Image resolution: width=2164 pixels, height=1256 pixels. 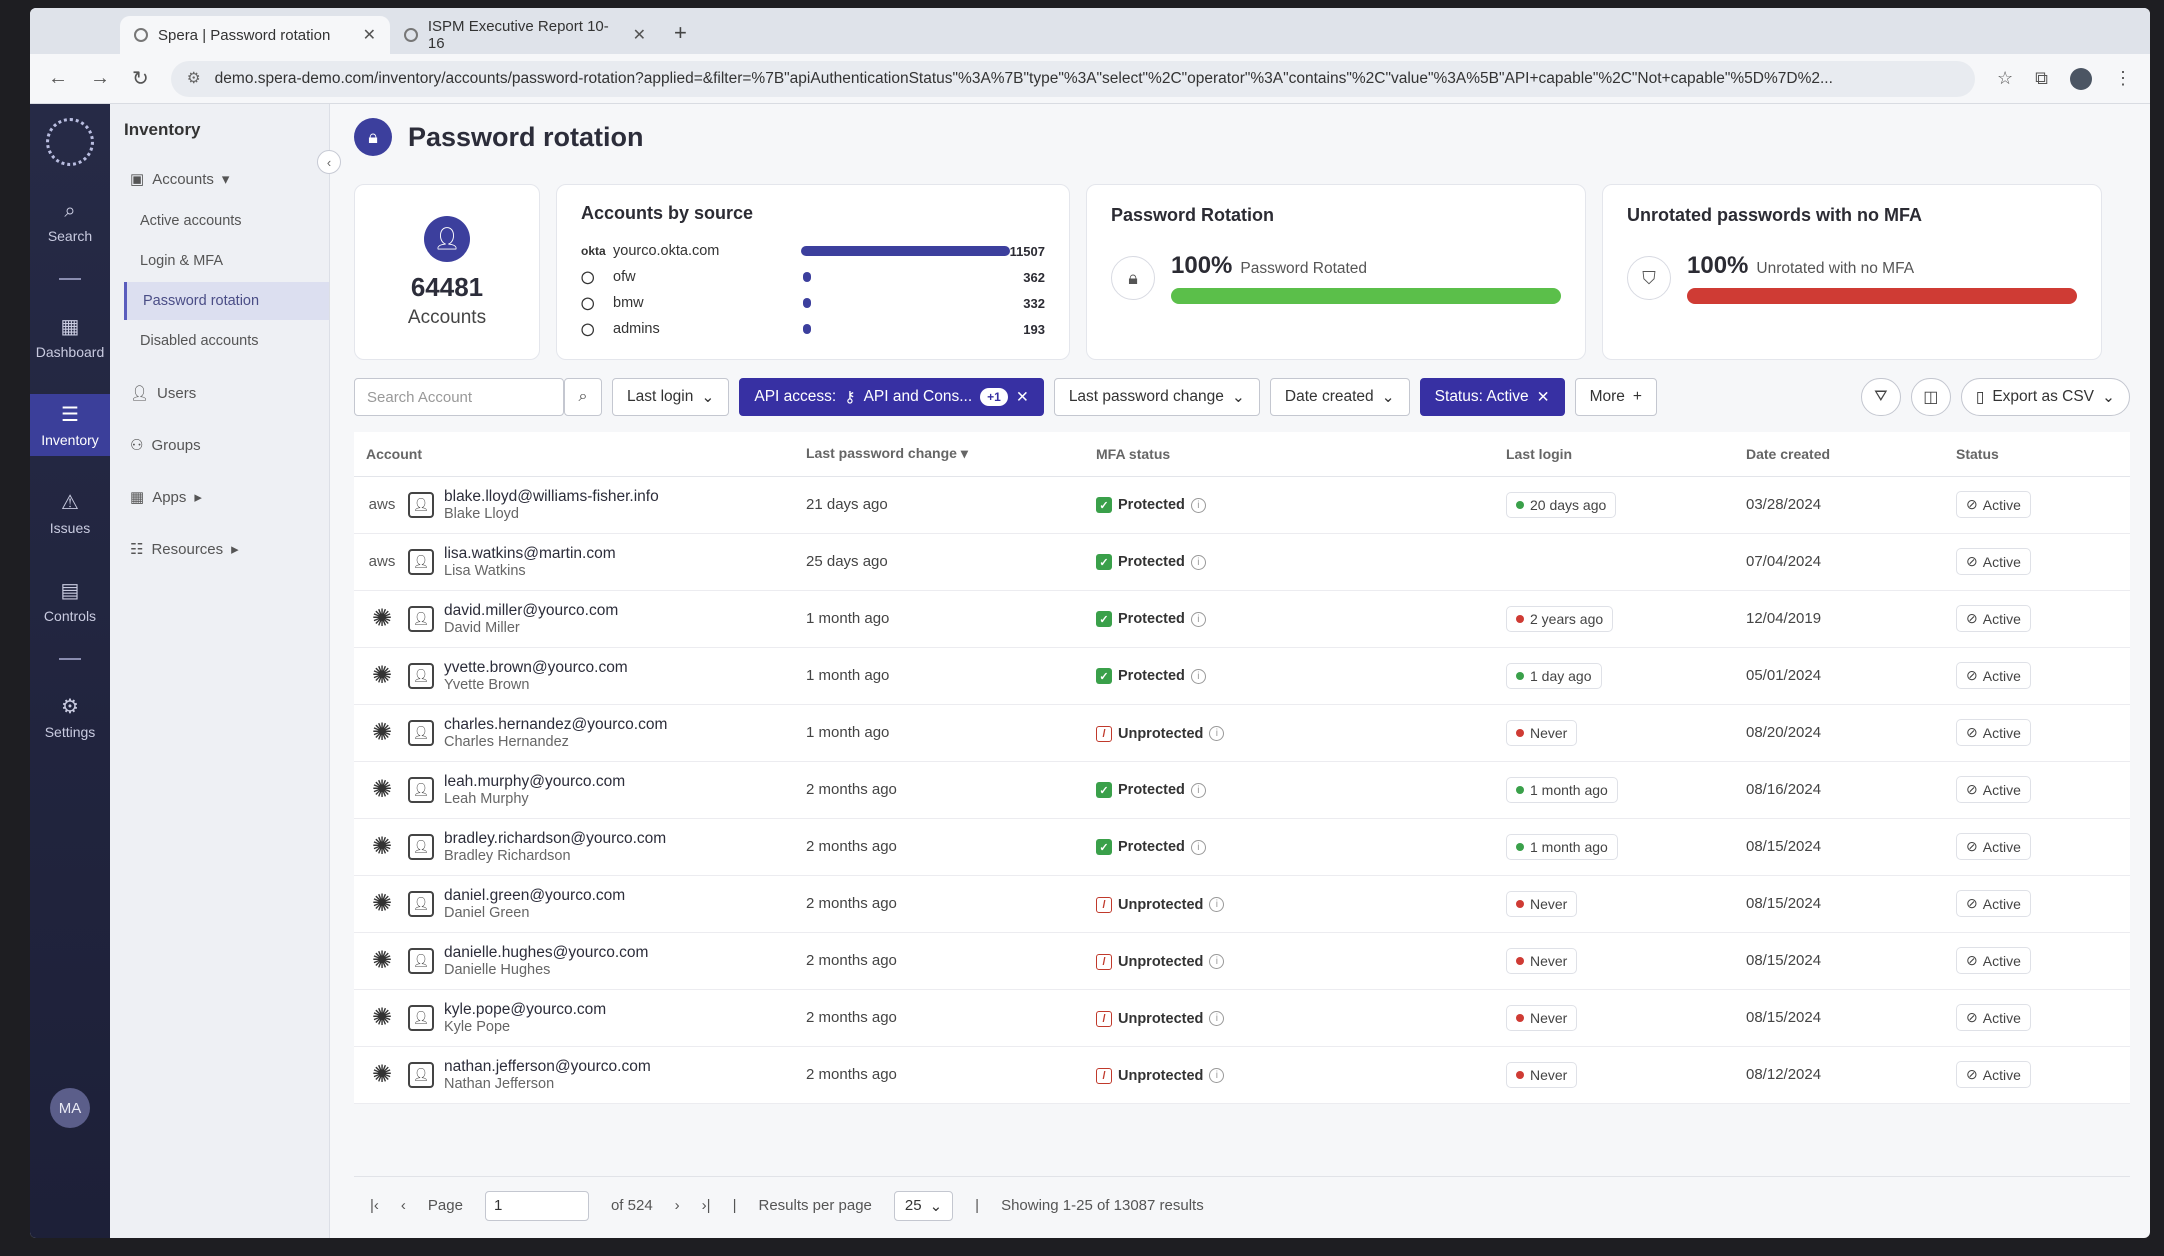 I want to click on col-mfa-status: MFA status, so click(x=1289, y=454).